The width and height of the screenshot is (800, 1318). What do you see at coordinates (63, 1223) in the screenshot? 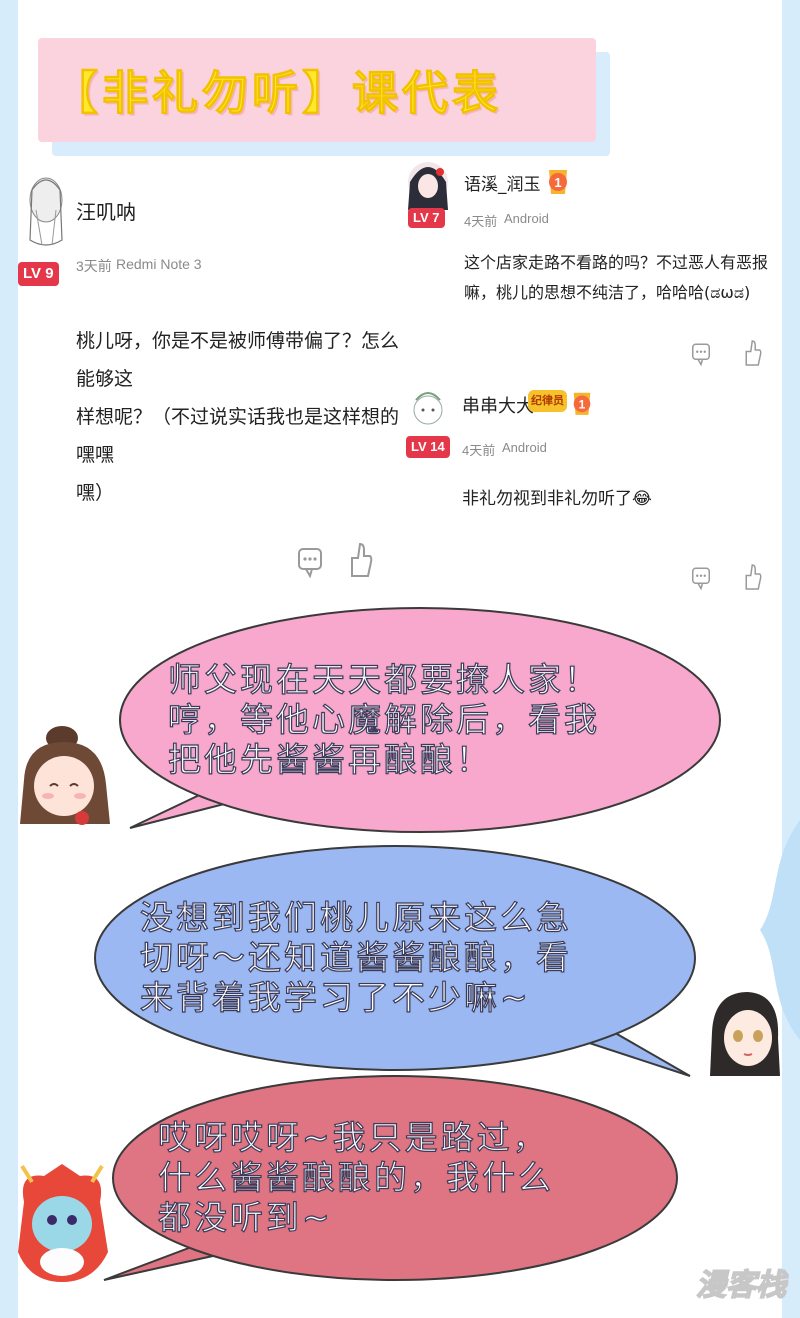
I see `dragon-mascot-character` at bounding box center [63, 1223].